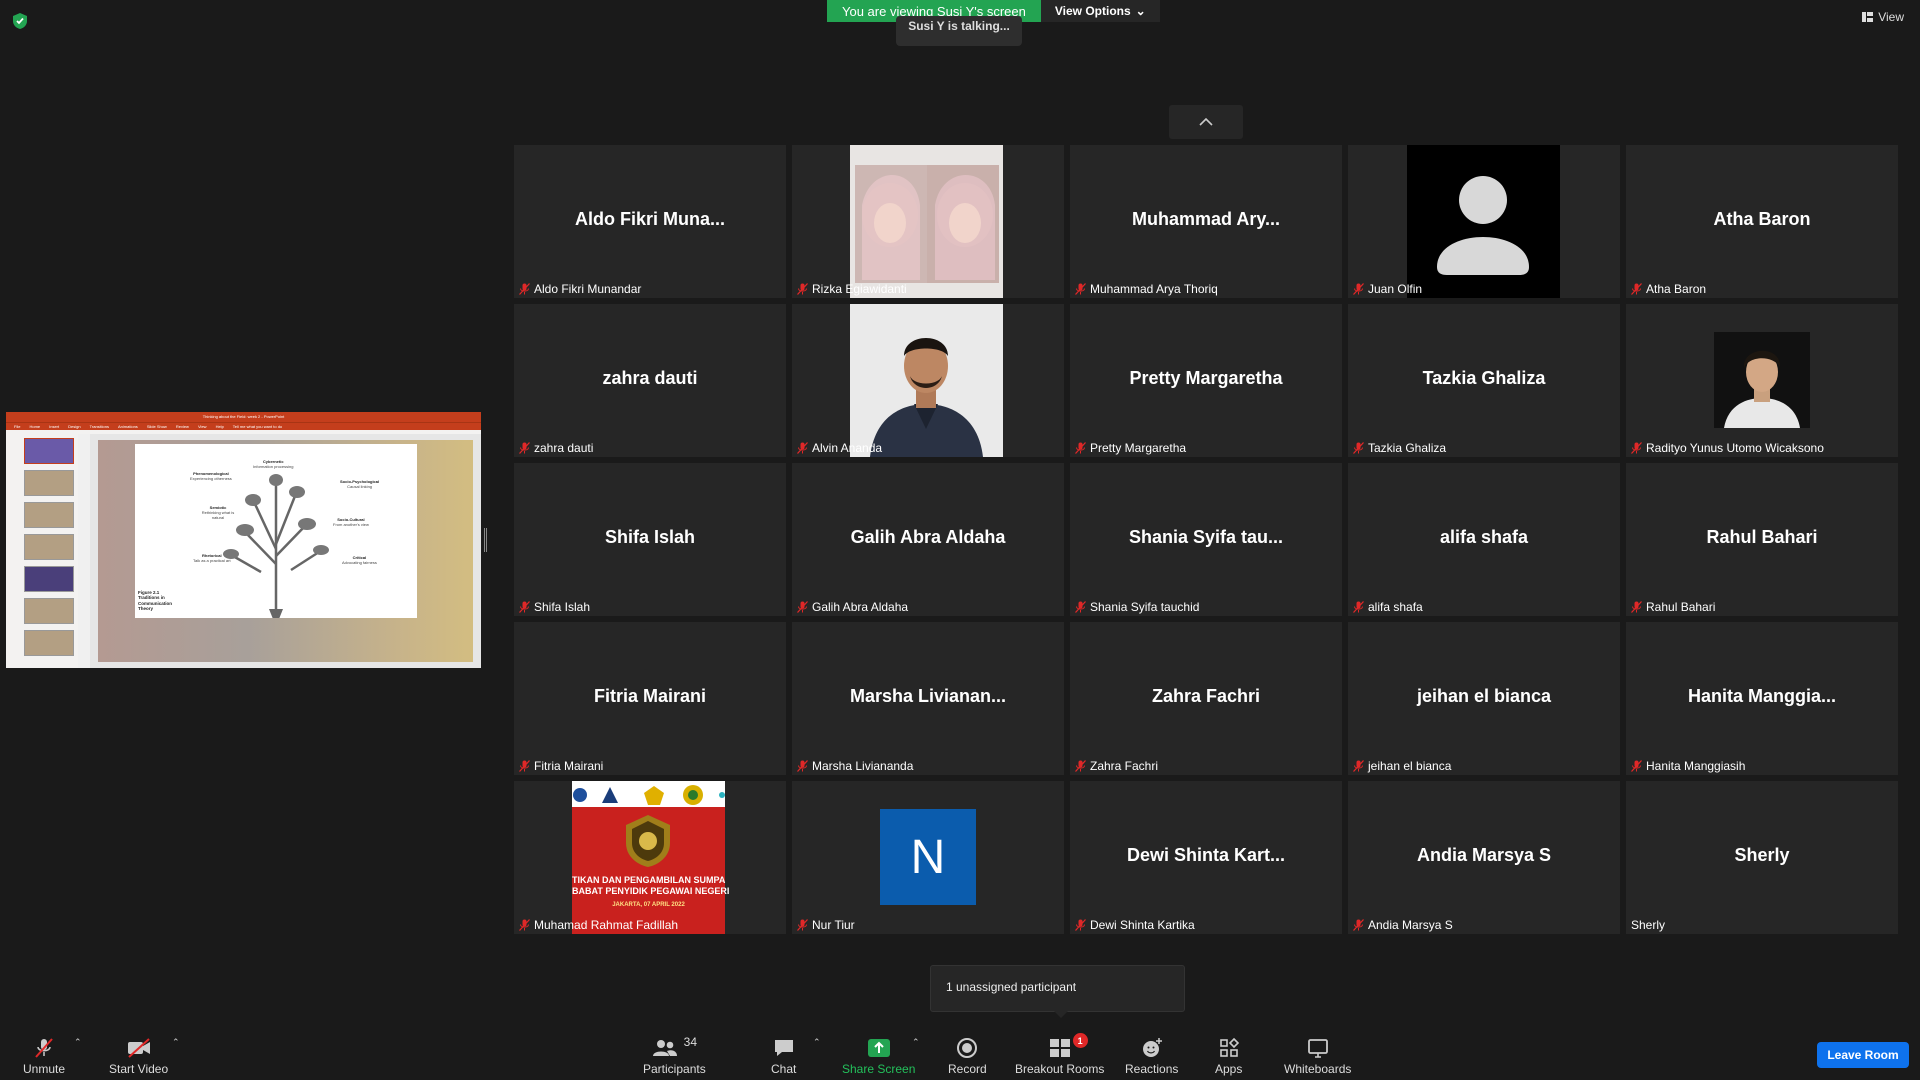 This screenshot has height=1080, width=1920. What do you see at coordinates (928, 221) in the screenshot?
I see `participant-tile: Rizka Egiawidanti` at bounding box center [928, 221].